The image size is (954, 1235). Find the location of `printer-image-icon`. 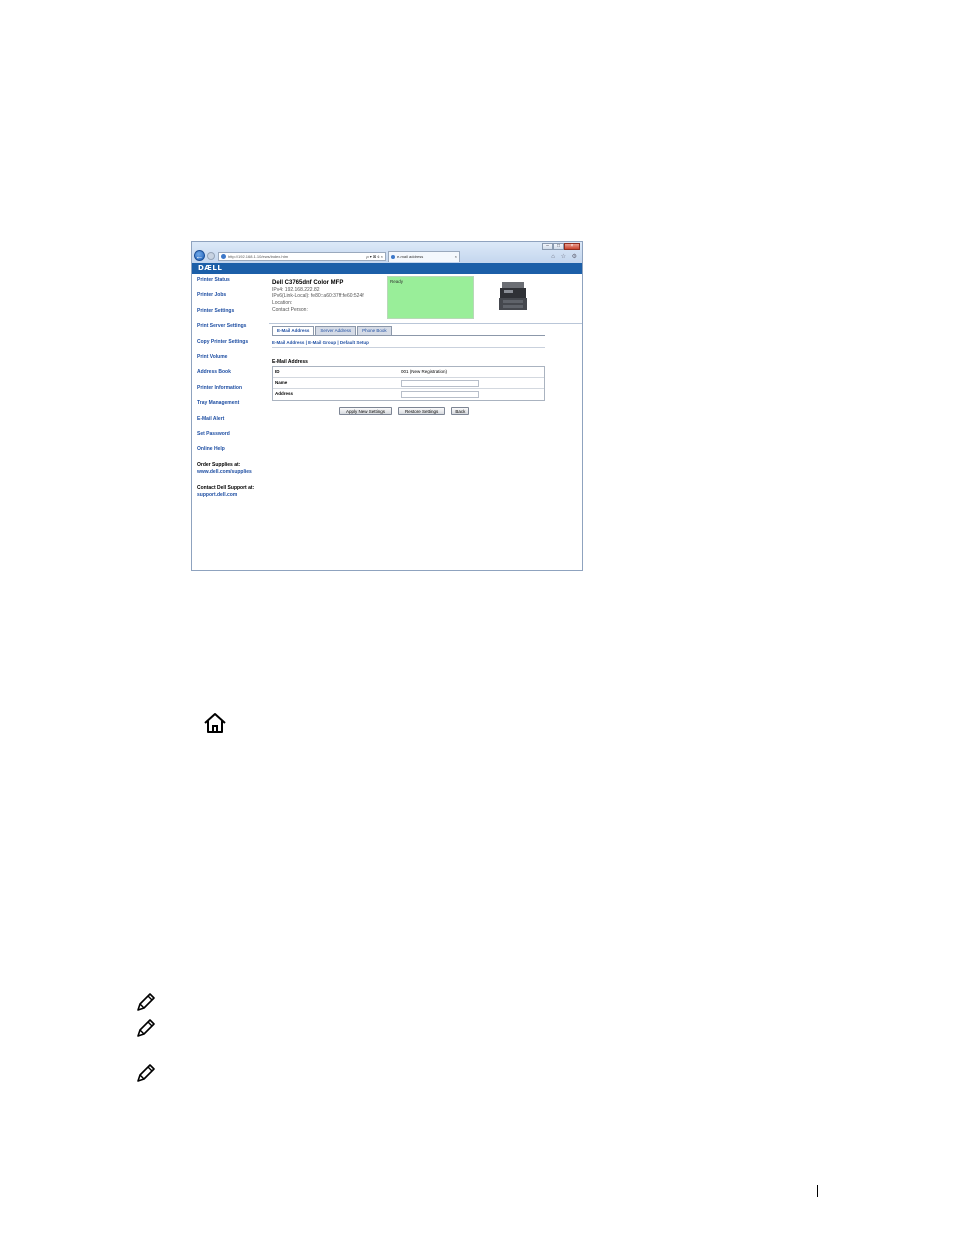

printer-image-icon is located at coordinates (513, 296).